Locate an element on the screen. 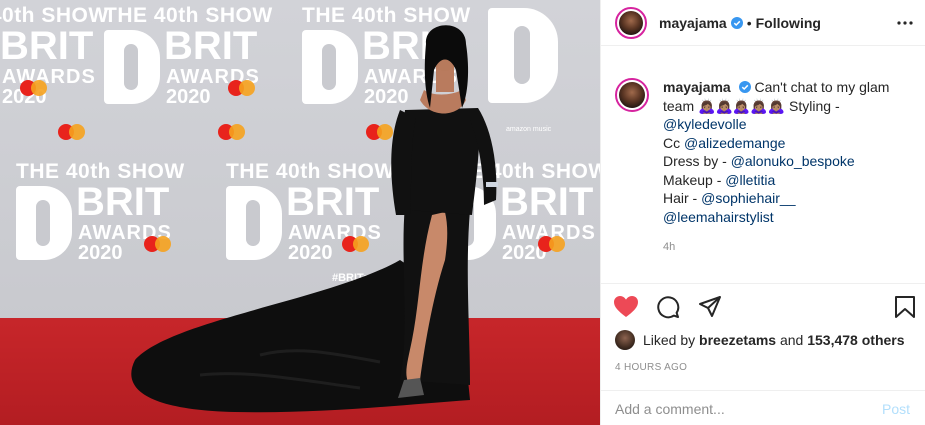 The width and height of the screenshot is (925, 425). action-bar is located at coordinates (668, 307).